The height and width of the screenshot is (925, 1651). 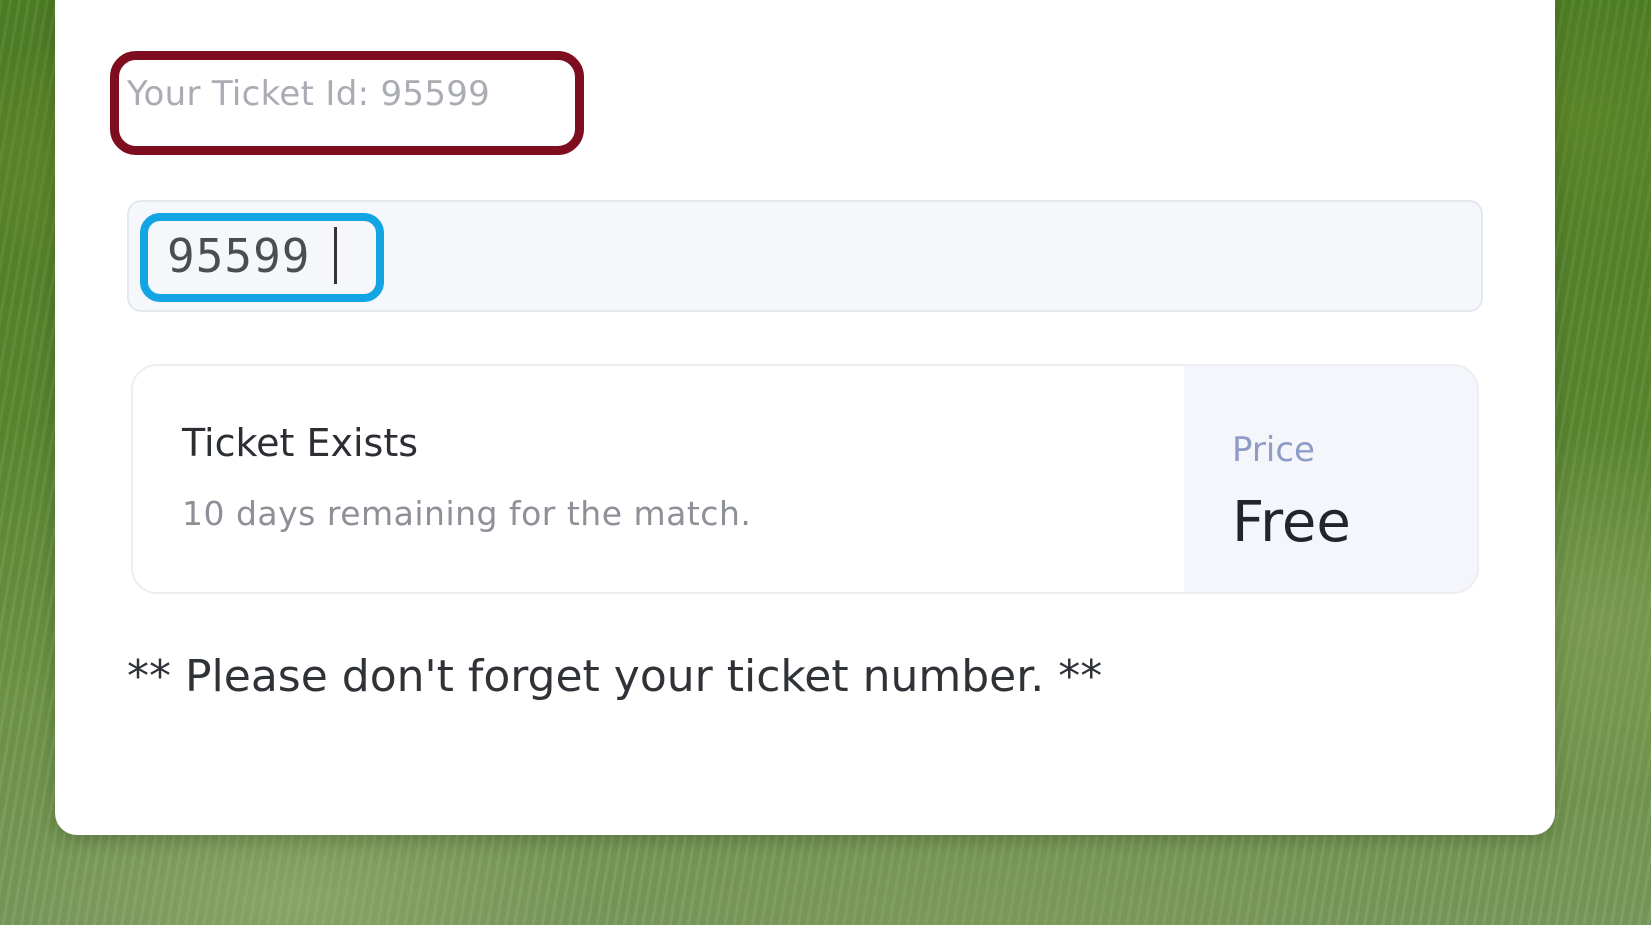 I want to click on status-title: Ticket Exists, so click(x=300, y=443).